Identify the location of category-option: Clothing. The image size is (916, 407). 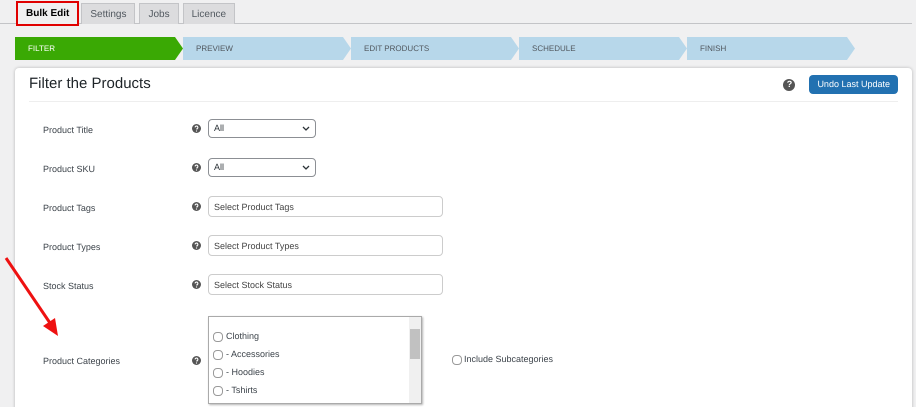
(243, 337).